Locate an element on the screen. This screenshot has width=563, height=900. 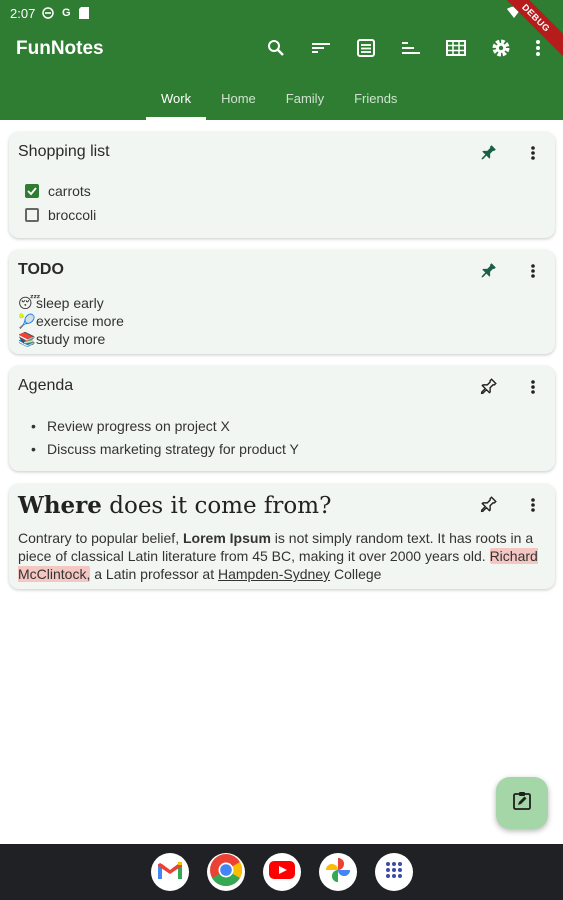
checklist-item: broccoli is located at coordinates (60, 215).